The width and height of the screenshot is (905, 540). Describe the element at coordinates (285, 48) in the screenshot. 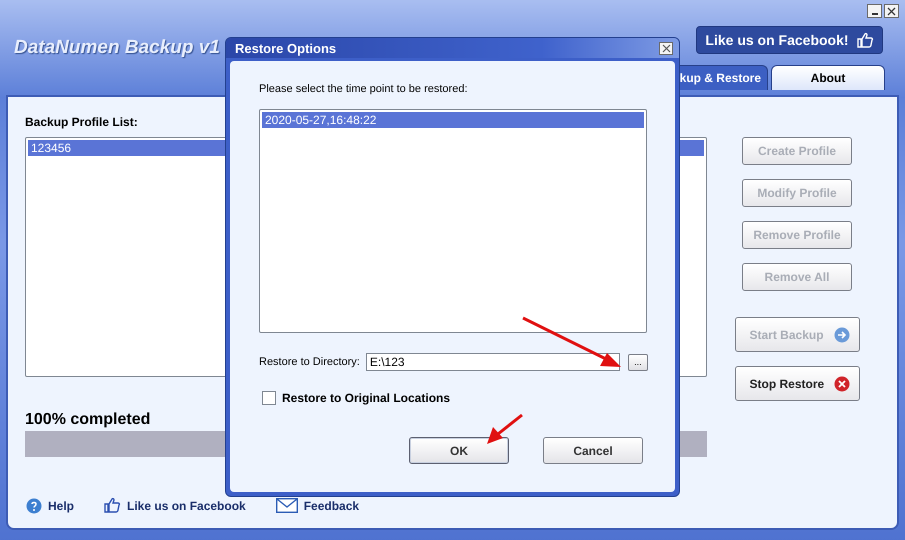

I see `dialog-title: Restore Options` at that location.